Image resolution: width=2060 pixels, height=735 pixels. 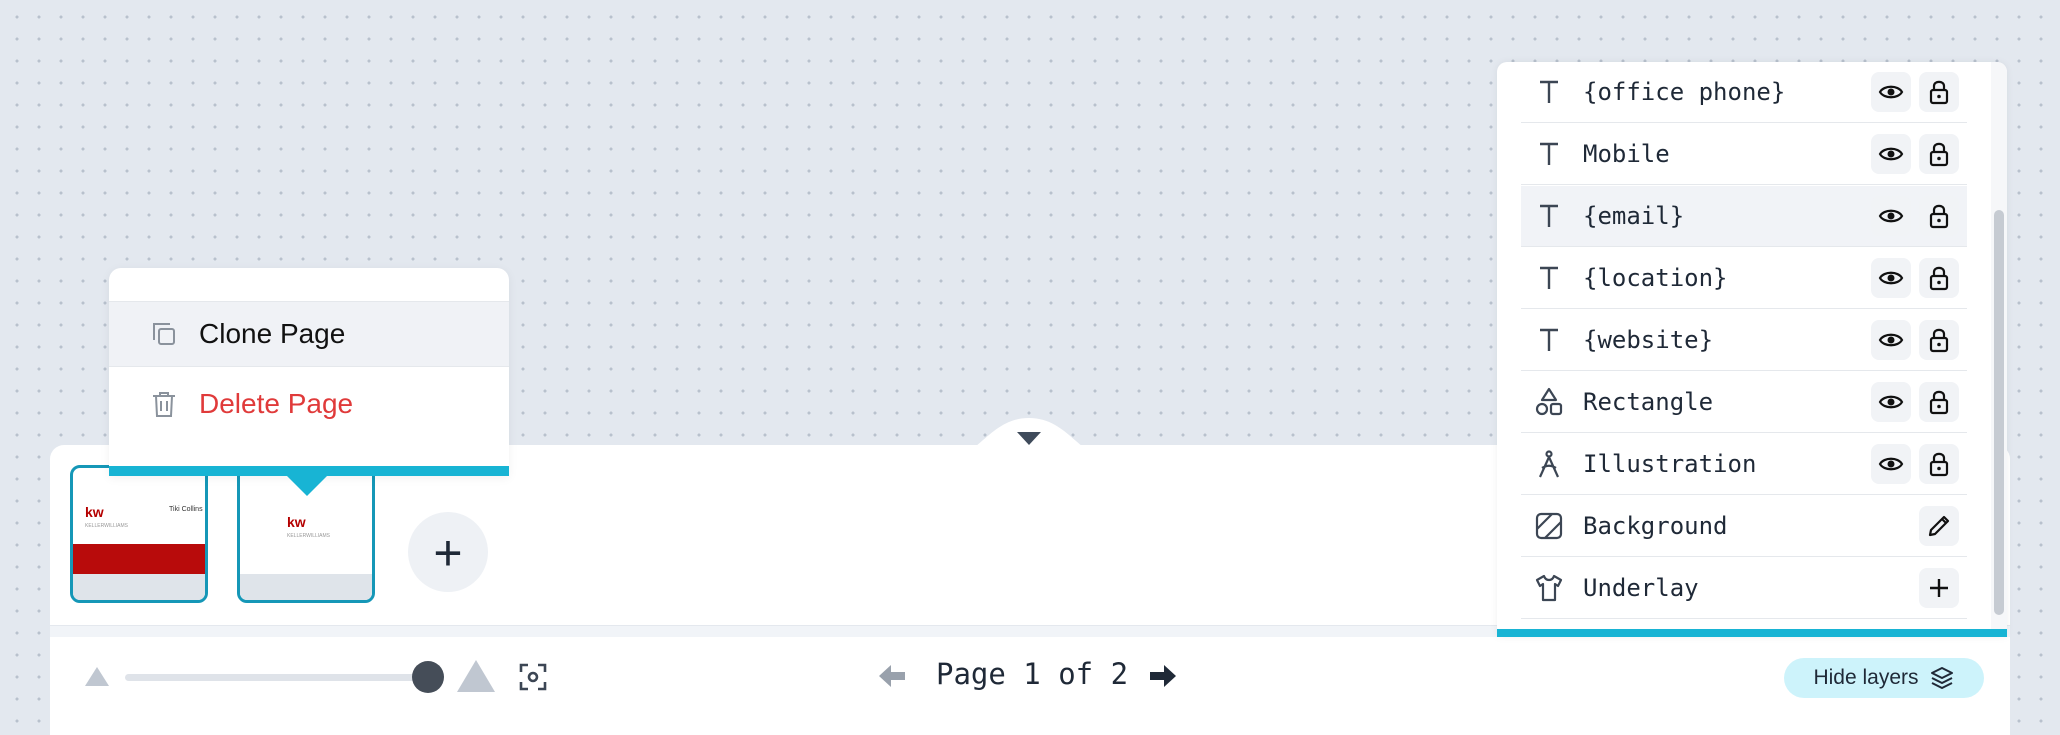 What do you see at coordinates (276, 403) in the screenshot?
I see `delete-page-label: Delete Page` at bounding box center [276, 403].